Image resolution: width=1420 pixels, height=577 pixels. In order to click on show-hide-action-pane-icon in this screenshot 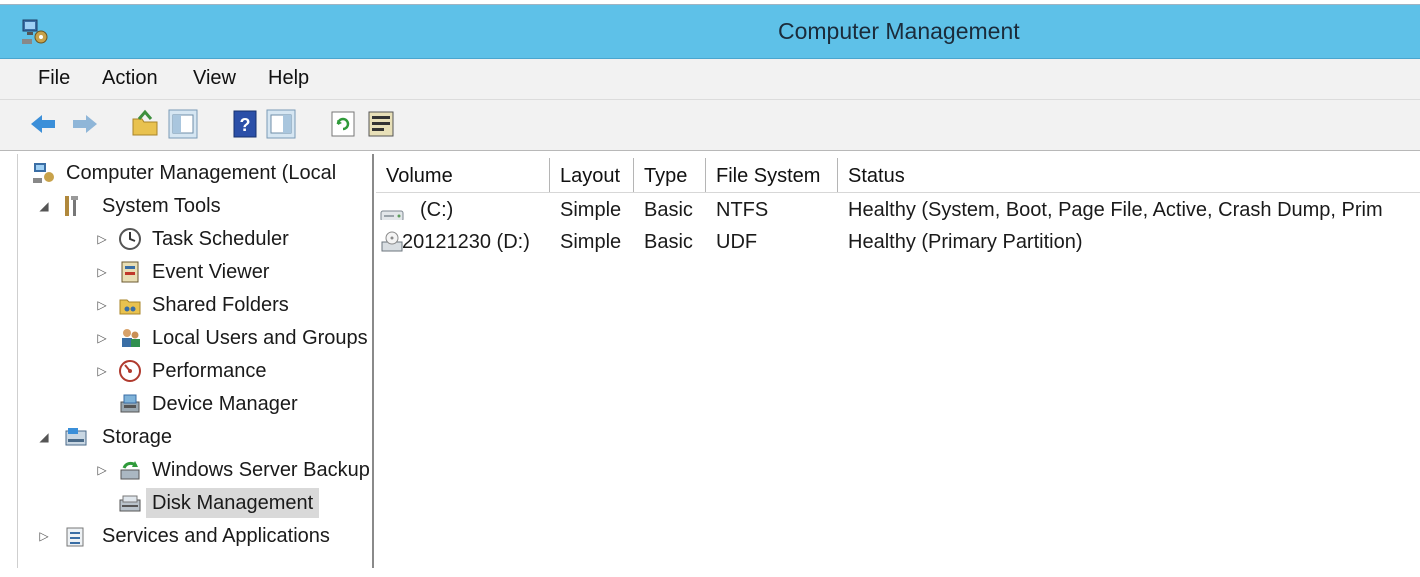, I will do `click(281, 124)`.